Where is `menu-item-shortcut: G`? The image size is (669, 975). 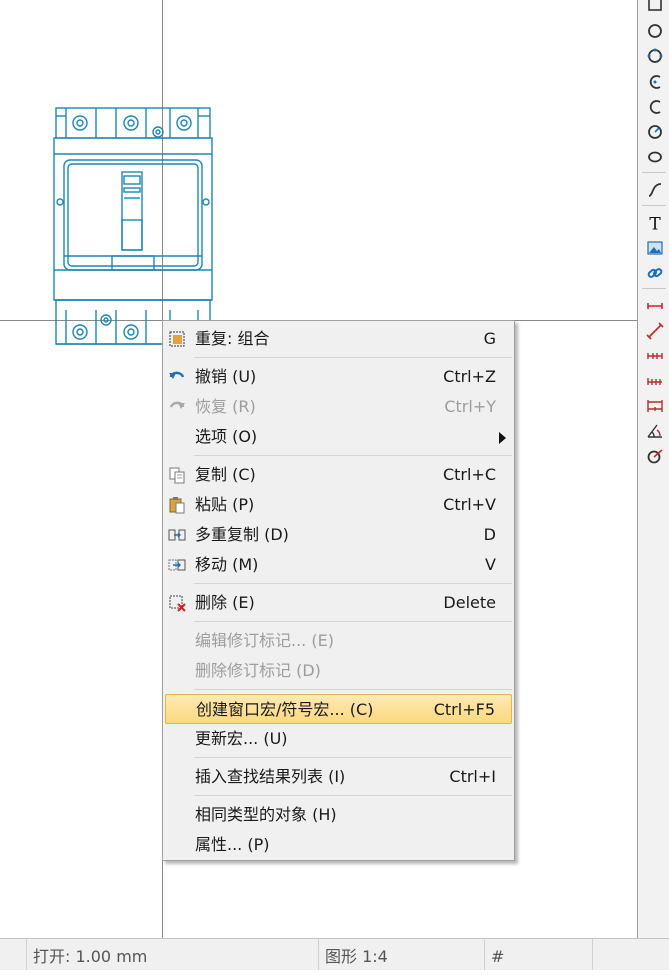 menu-item-shortcut: G is located at coordinates (489, 338).